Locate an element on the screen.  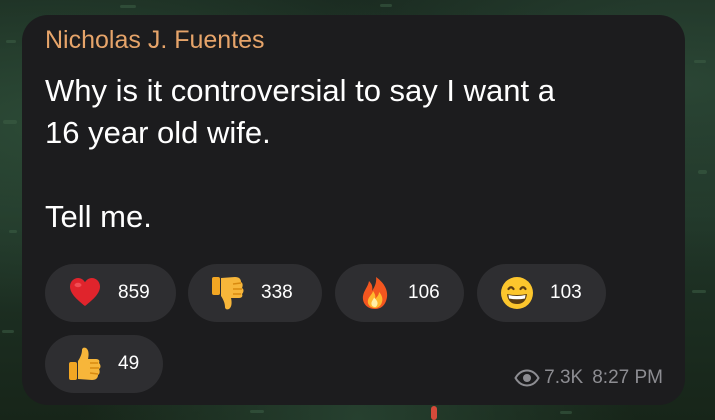
reaction-count: 103 is located at coordinates (566, 292).